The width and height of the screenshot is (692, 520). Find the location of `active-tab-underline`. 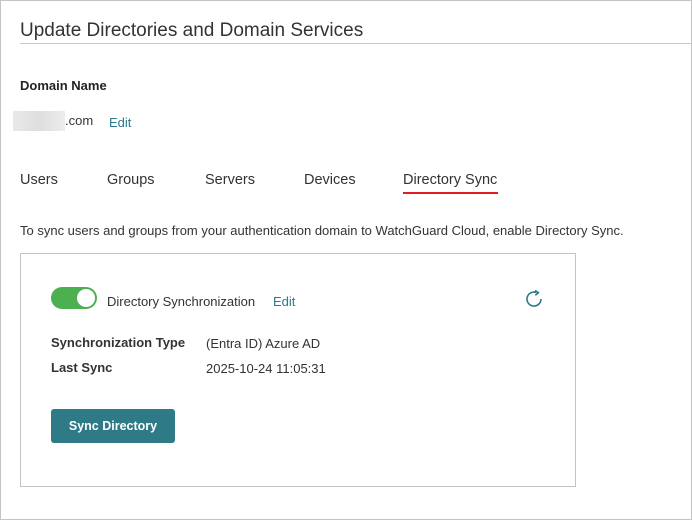

active-tab-underline is located at coordinates (450, 193).